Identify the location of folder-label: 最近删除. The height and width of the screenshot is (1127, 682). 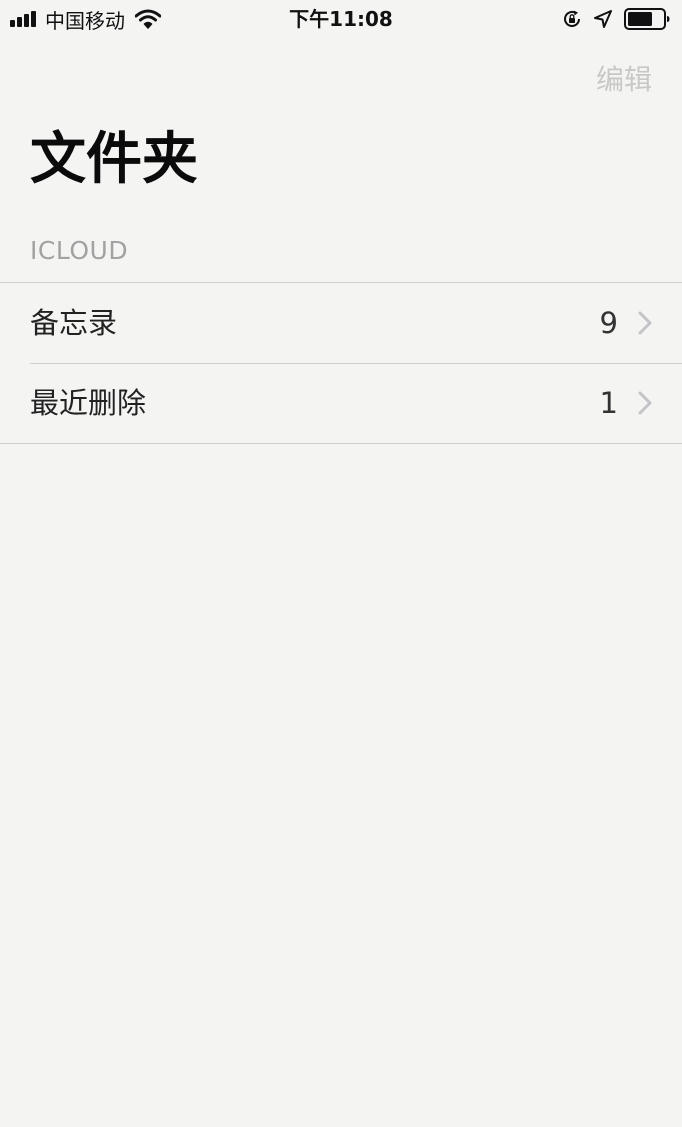
(88, 403).